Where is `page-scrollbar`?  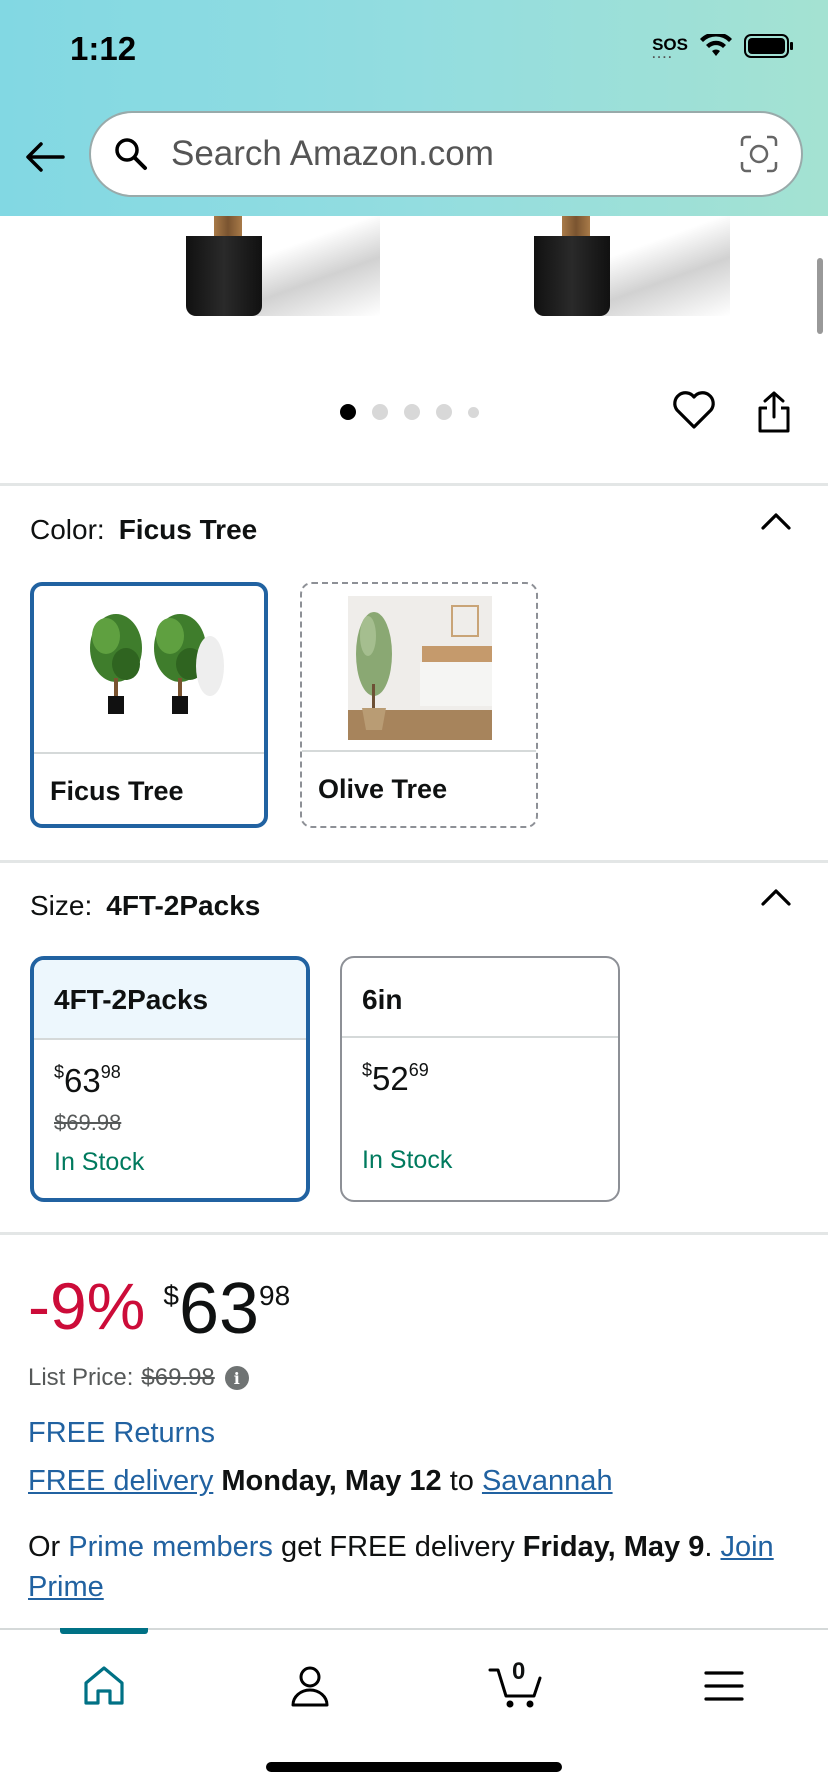
page-scrollbar is located at coordinates (820, 296).